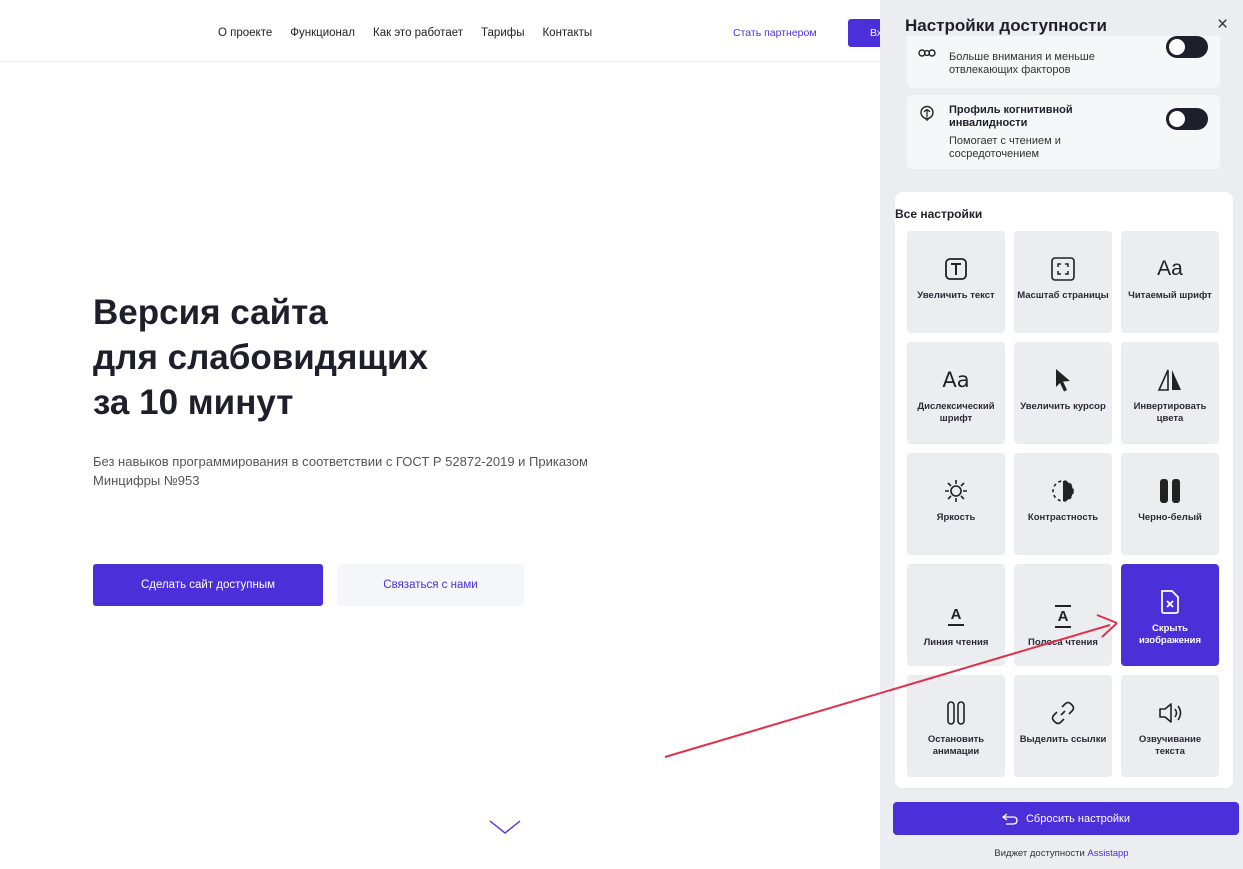  Describe the element at coordinates (1170, 634) in the screenshot. I see `tile-label: Скрыть изображения` at that location.